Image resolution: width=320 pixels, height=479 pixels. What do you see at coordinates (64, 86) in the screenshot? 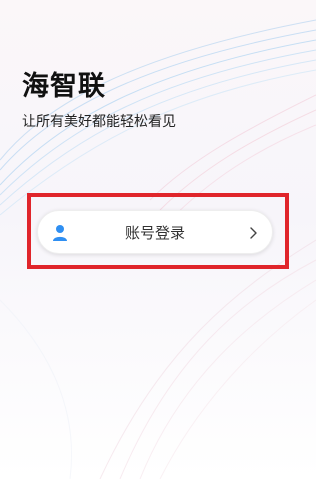
I see `app-title: 海智联` at bounding box center [64, 86].